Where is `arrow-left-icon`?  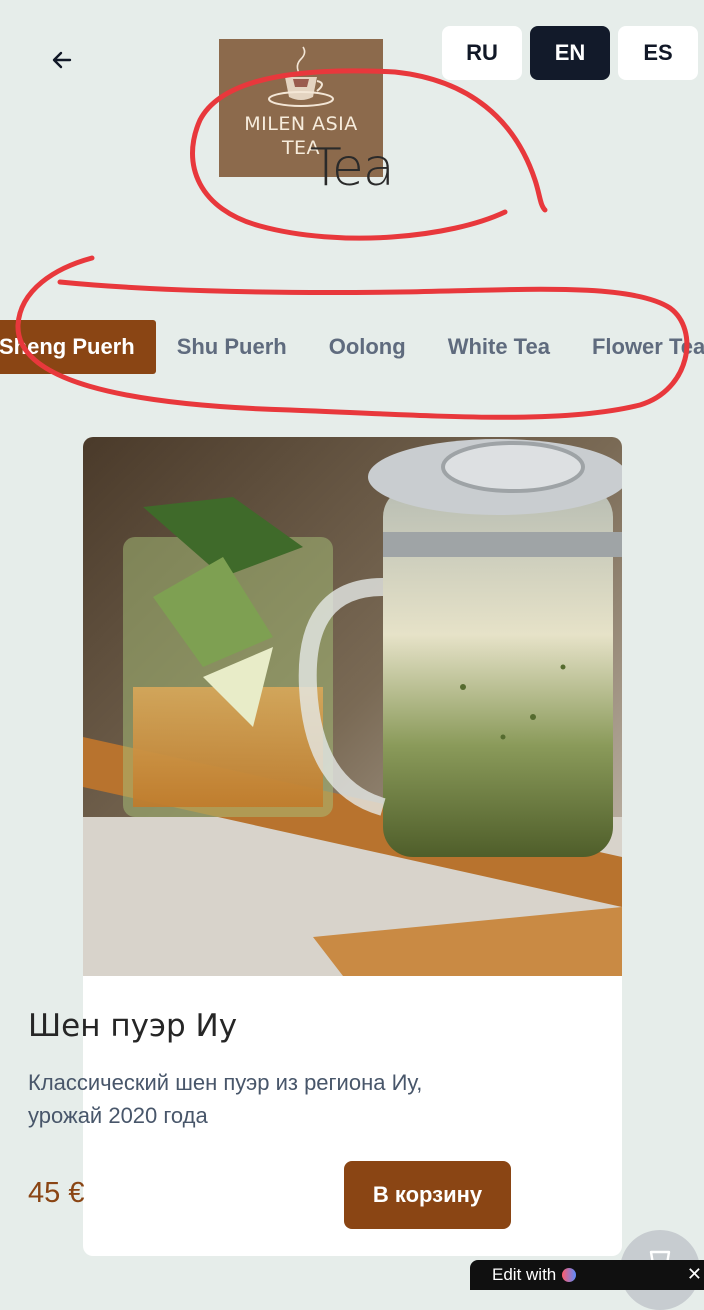
arrow-left-icon is located at coordinates (62, 60).